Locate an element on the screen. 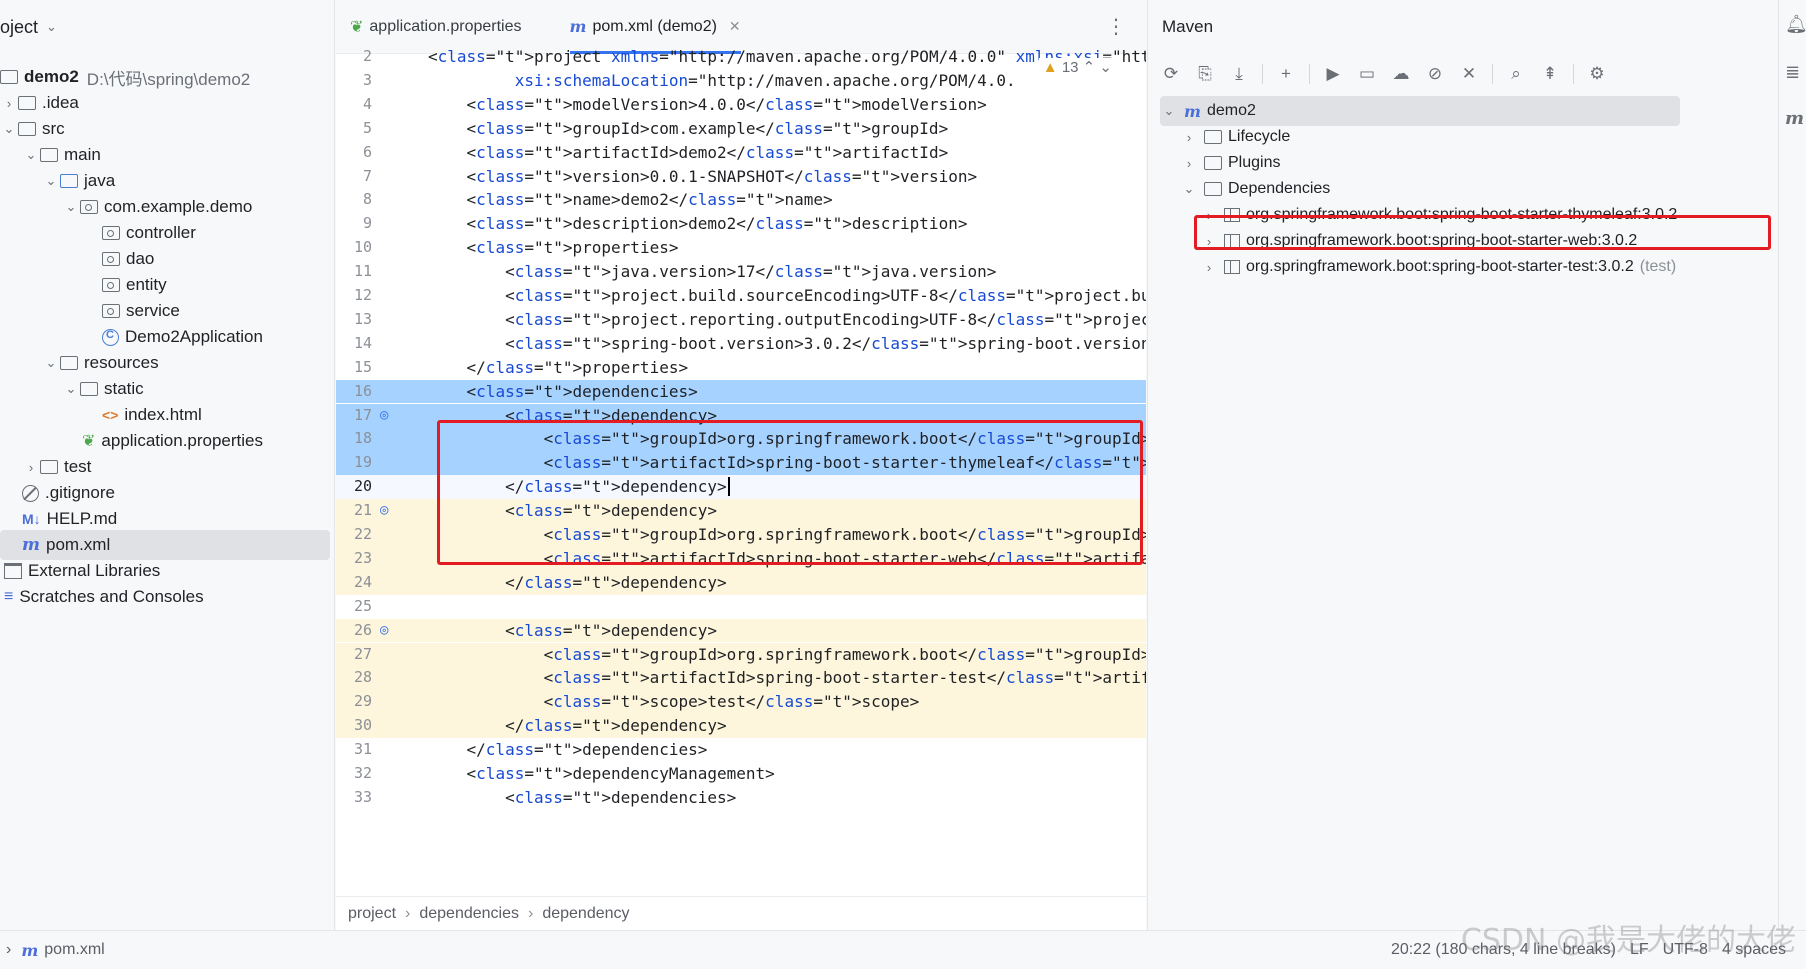 This screenshot has width=1806, height=969. line-number: 9 is located at coordinates (367, 223).